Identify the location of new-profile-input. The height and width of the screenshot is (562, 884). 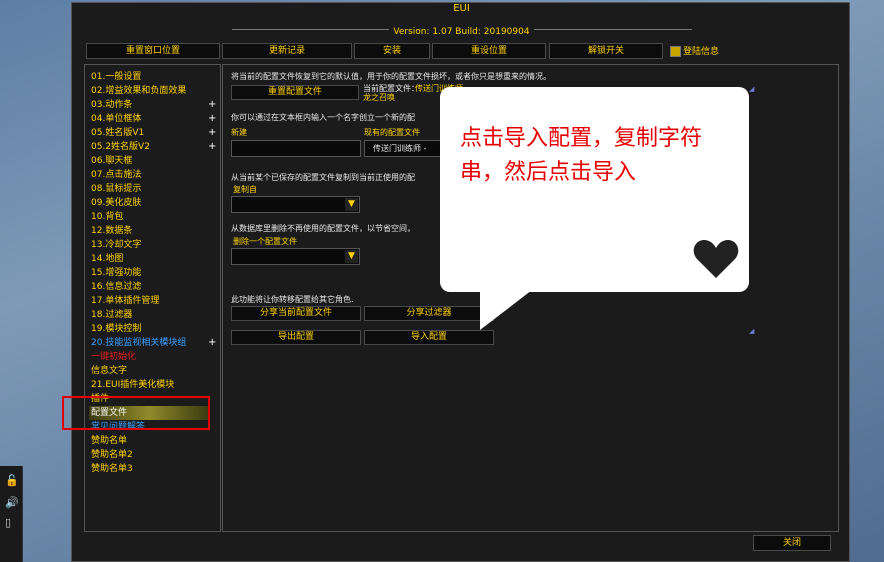
(296, 148).